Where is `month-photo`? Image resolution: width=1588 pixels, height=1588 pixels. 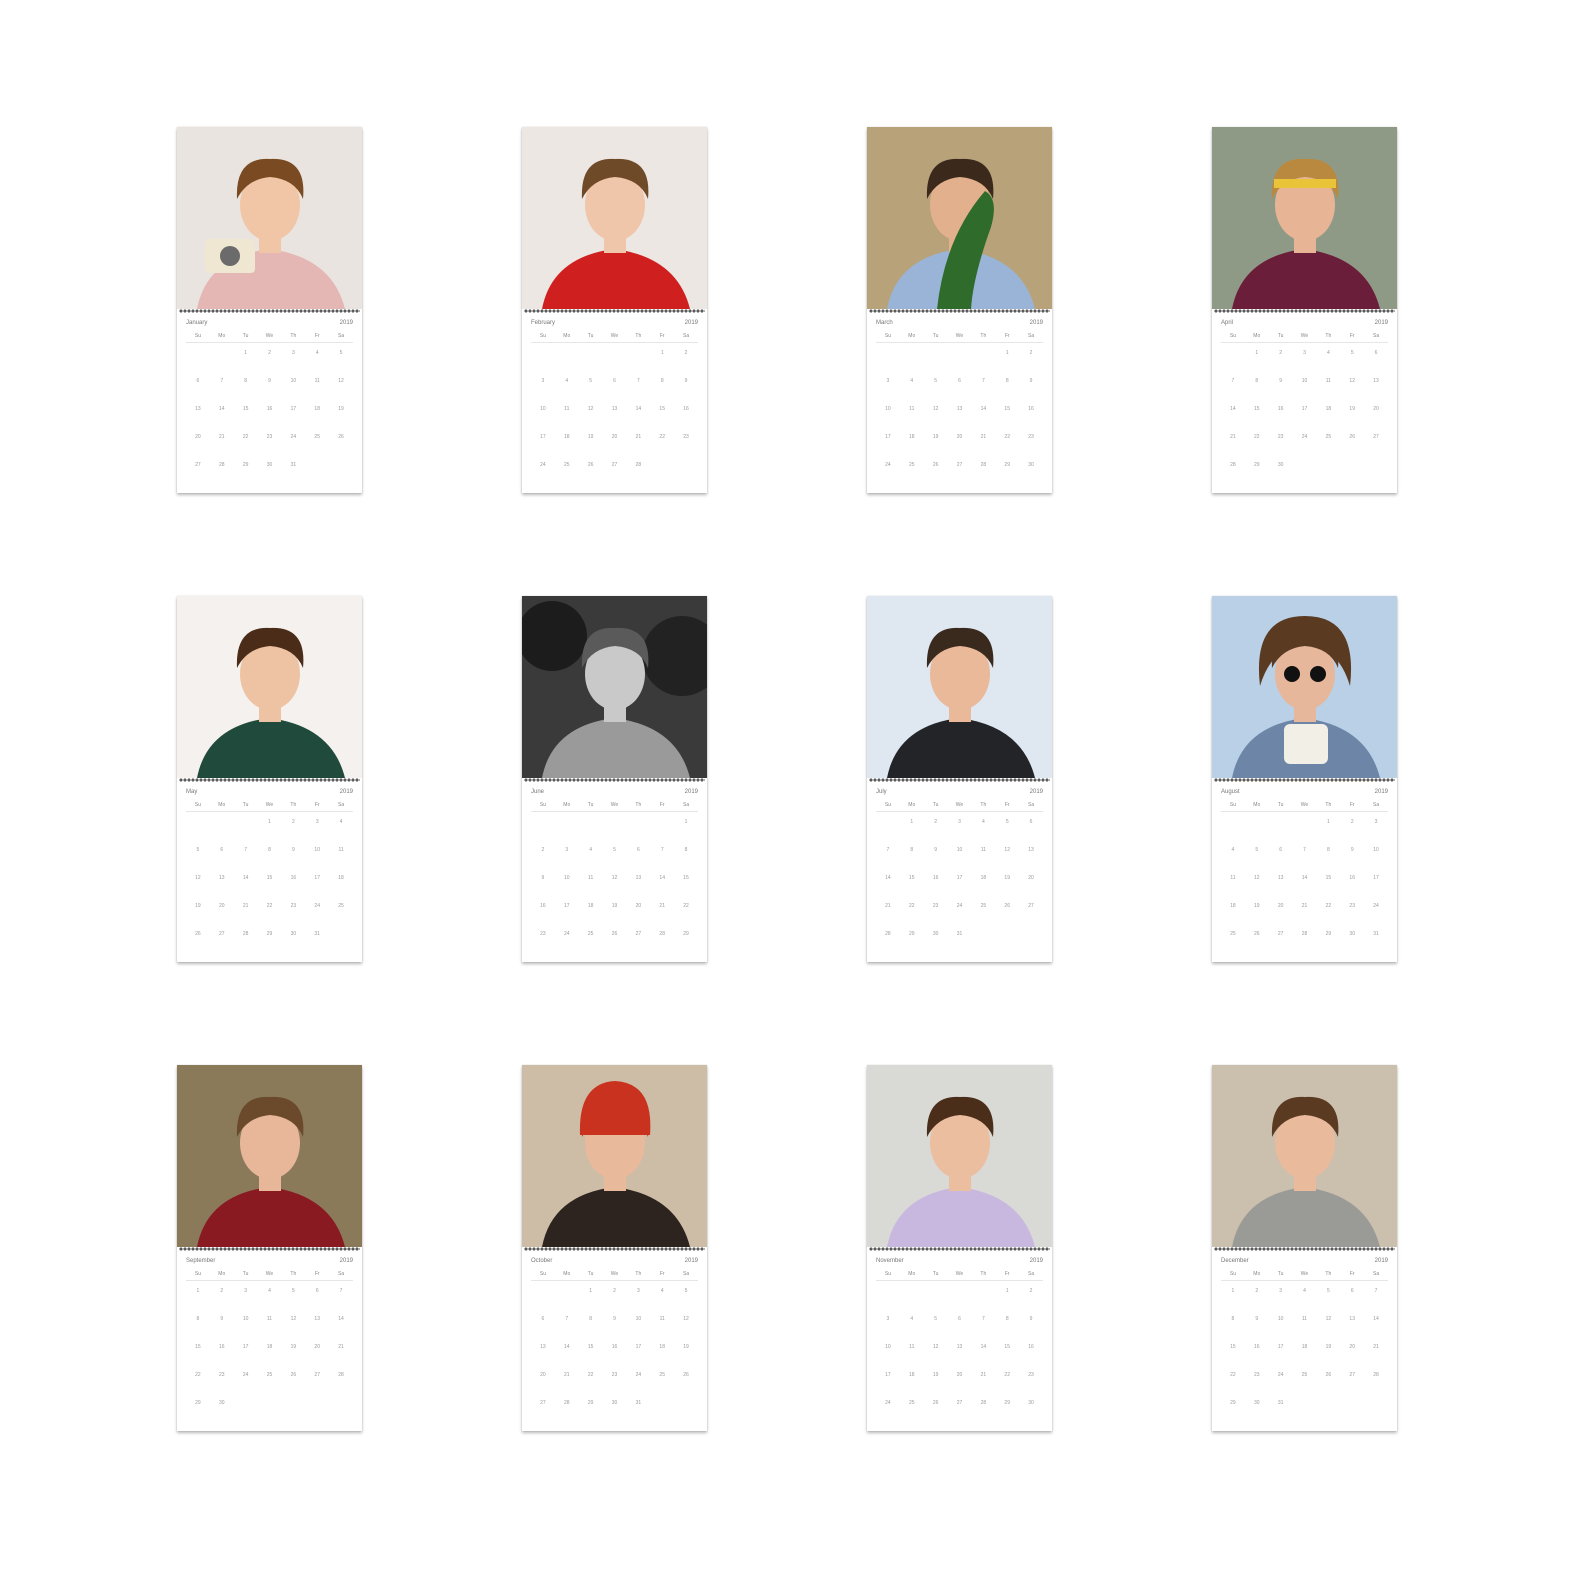 month-photo is located at coordinates (959, 1156).